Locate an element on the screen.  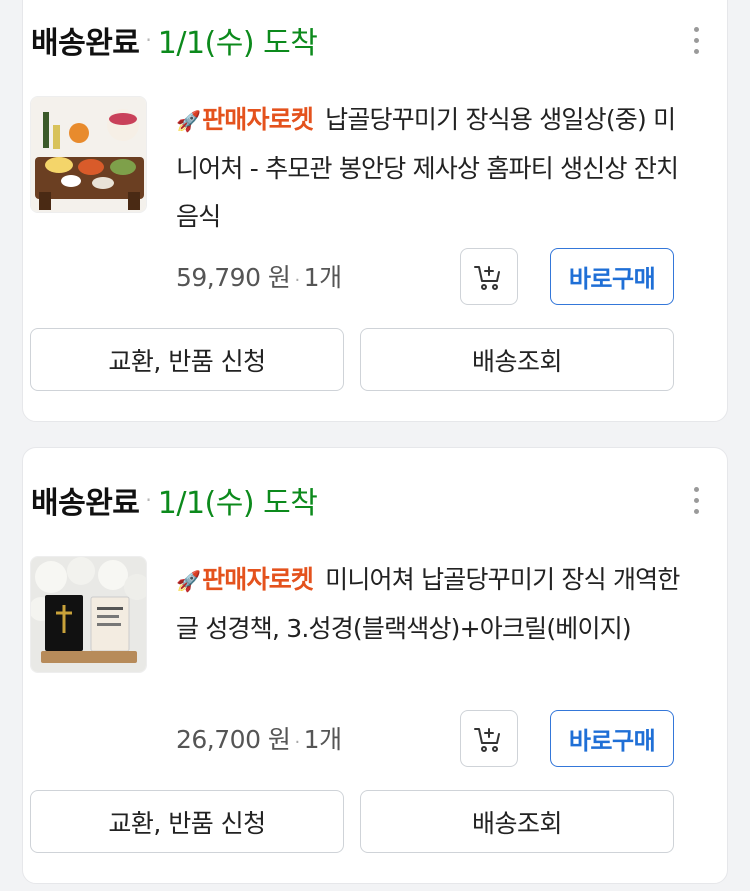
price: 26,700 원 is located at coordinates (233, 739).